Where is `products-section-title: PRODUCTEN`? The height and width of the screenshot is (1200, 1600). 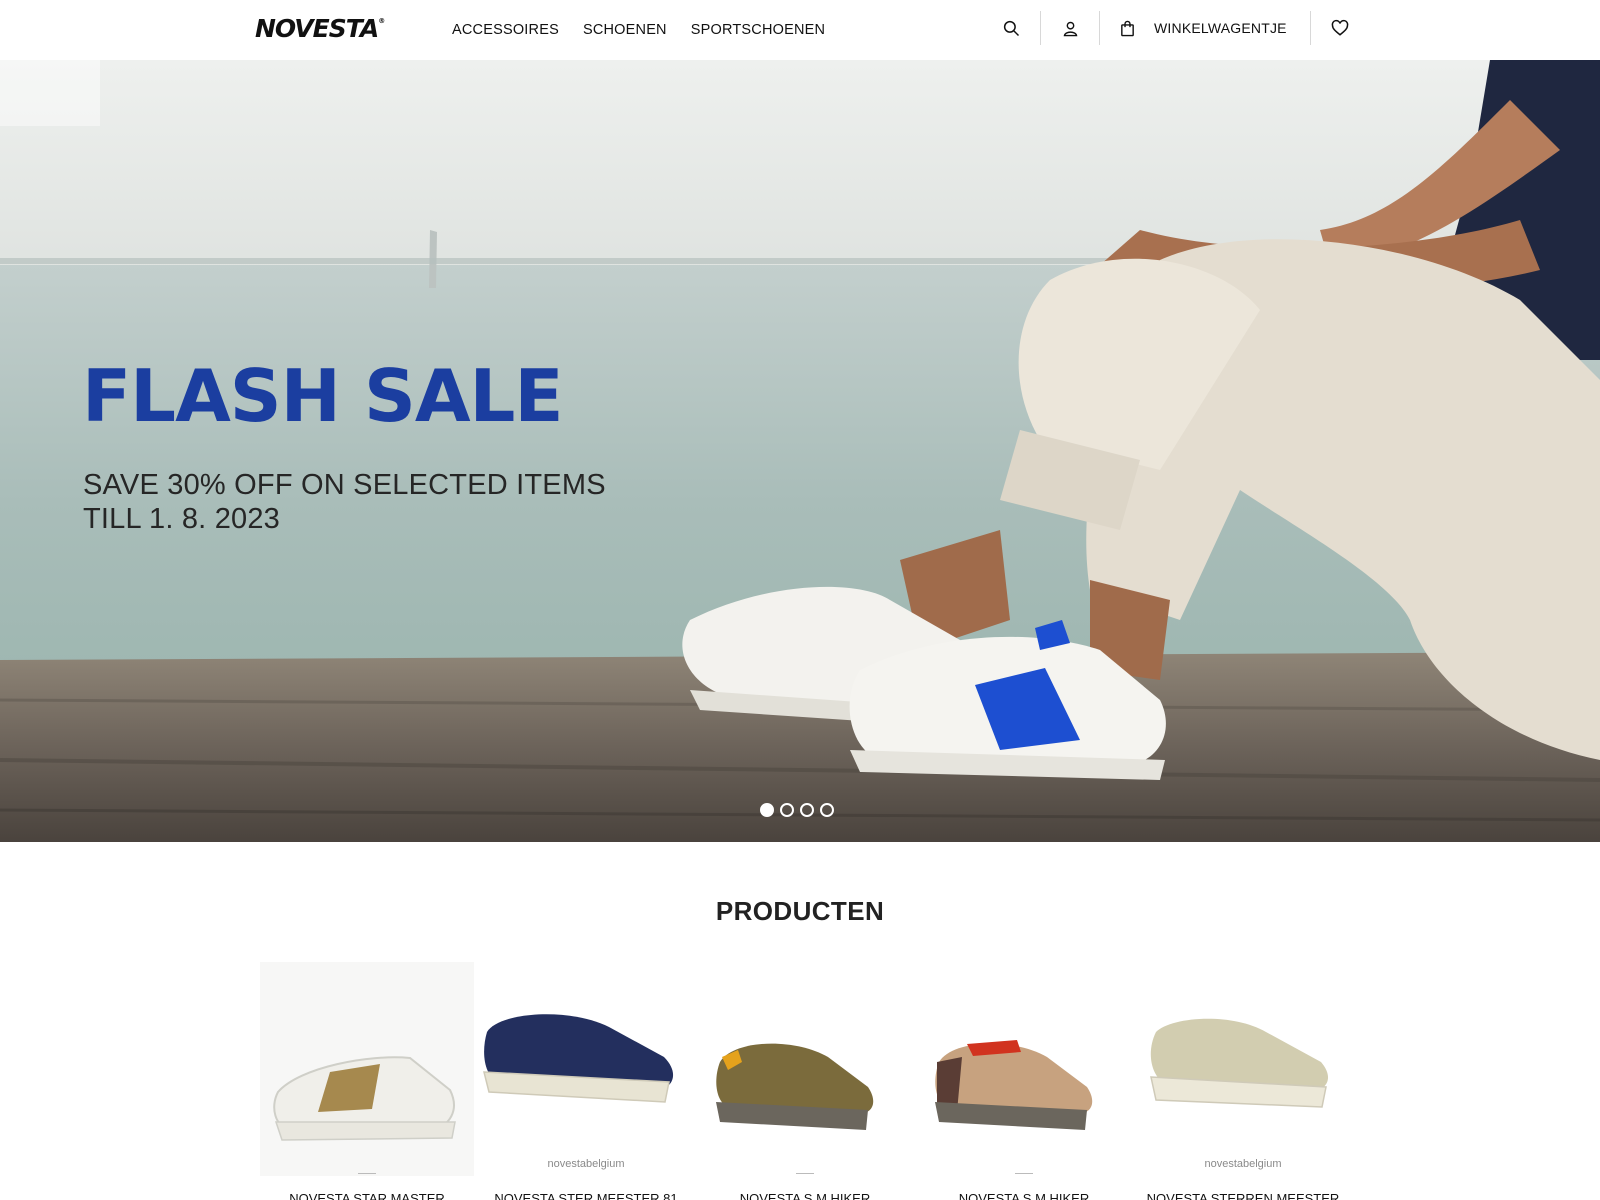 products-section-title: PRODUCTEN is located at coordinates (800, 911).